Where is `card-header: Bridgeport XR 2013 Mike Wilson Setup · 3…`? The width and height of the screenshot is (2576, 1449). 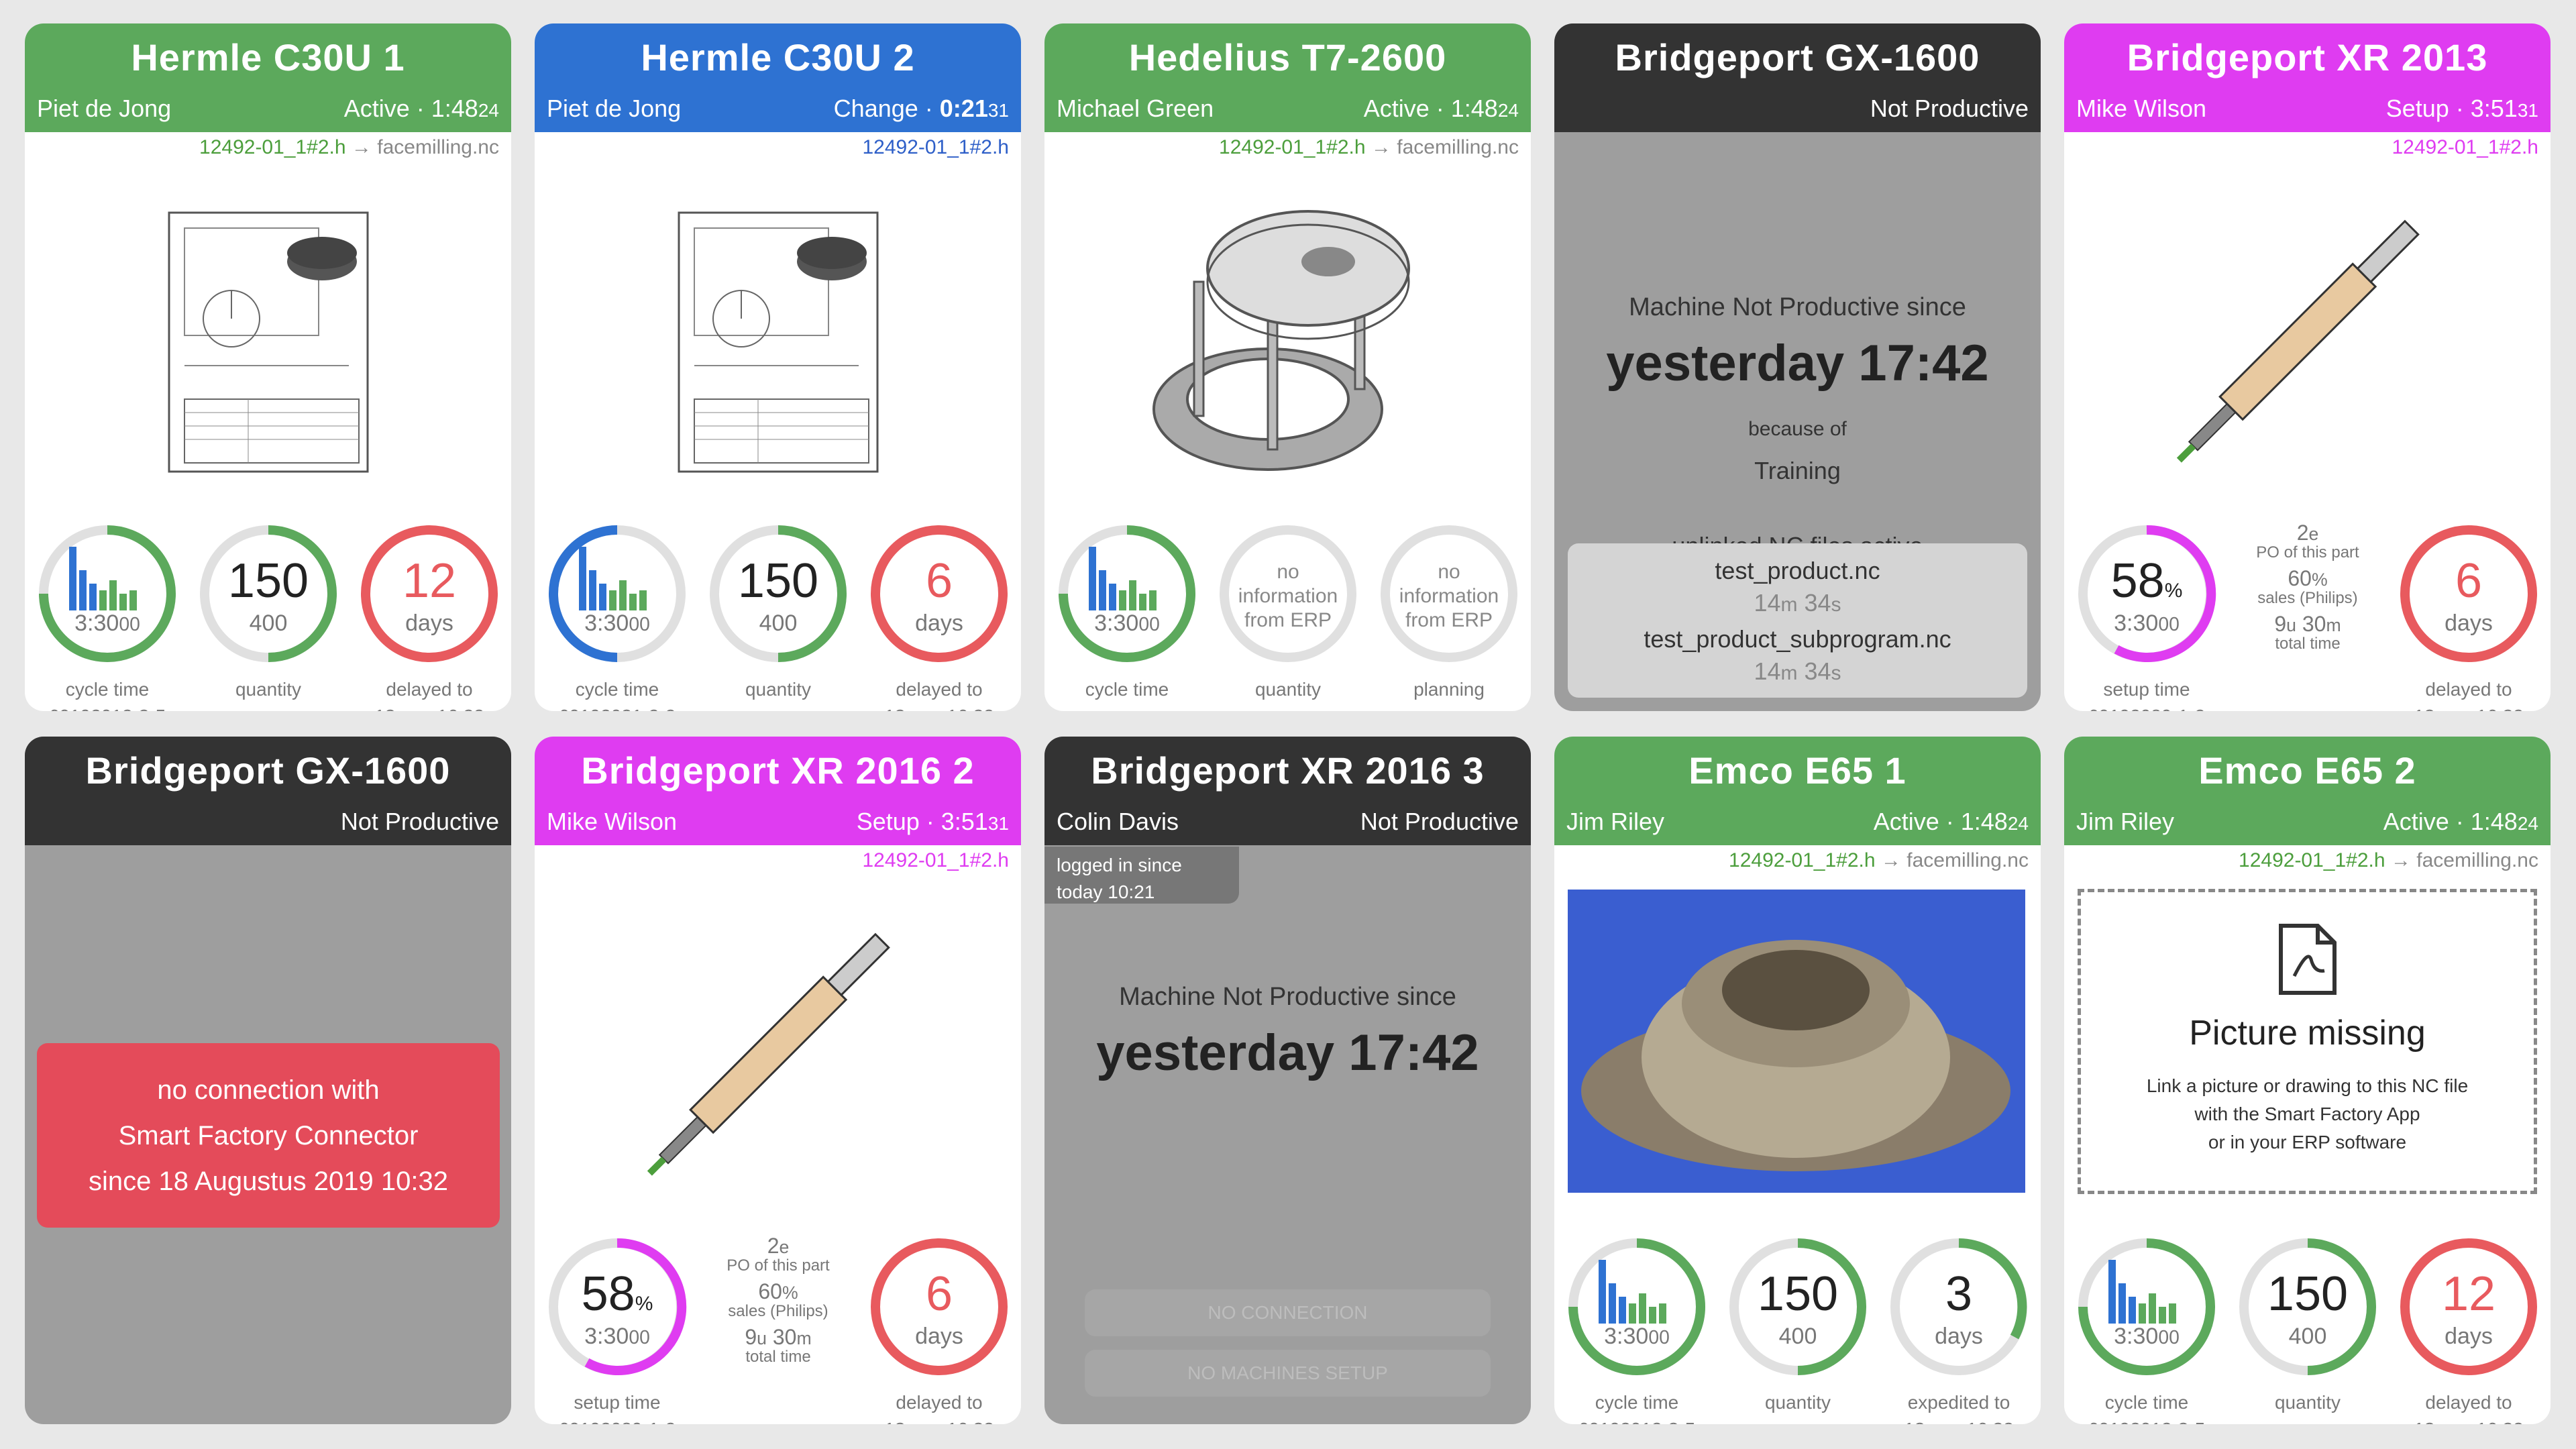
card-header: Bridgeport XR 2013 Mike Wilson Setup · 3… is located at coordinates (2307, 77).